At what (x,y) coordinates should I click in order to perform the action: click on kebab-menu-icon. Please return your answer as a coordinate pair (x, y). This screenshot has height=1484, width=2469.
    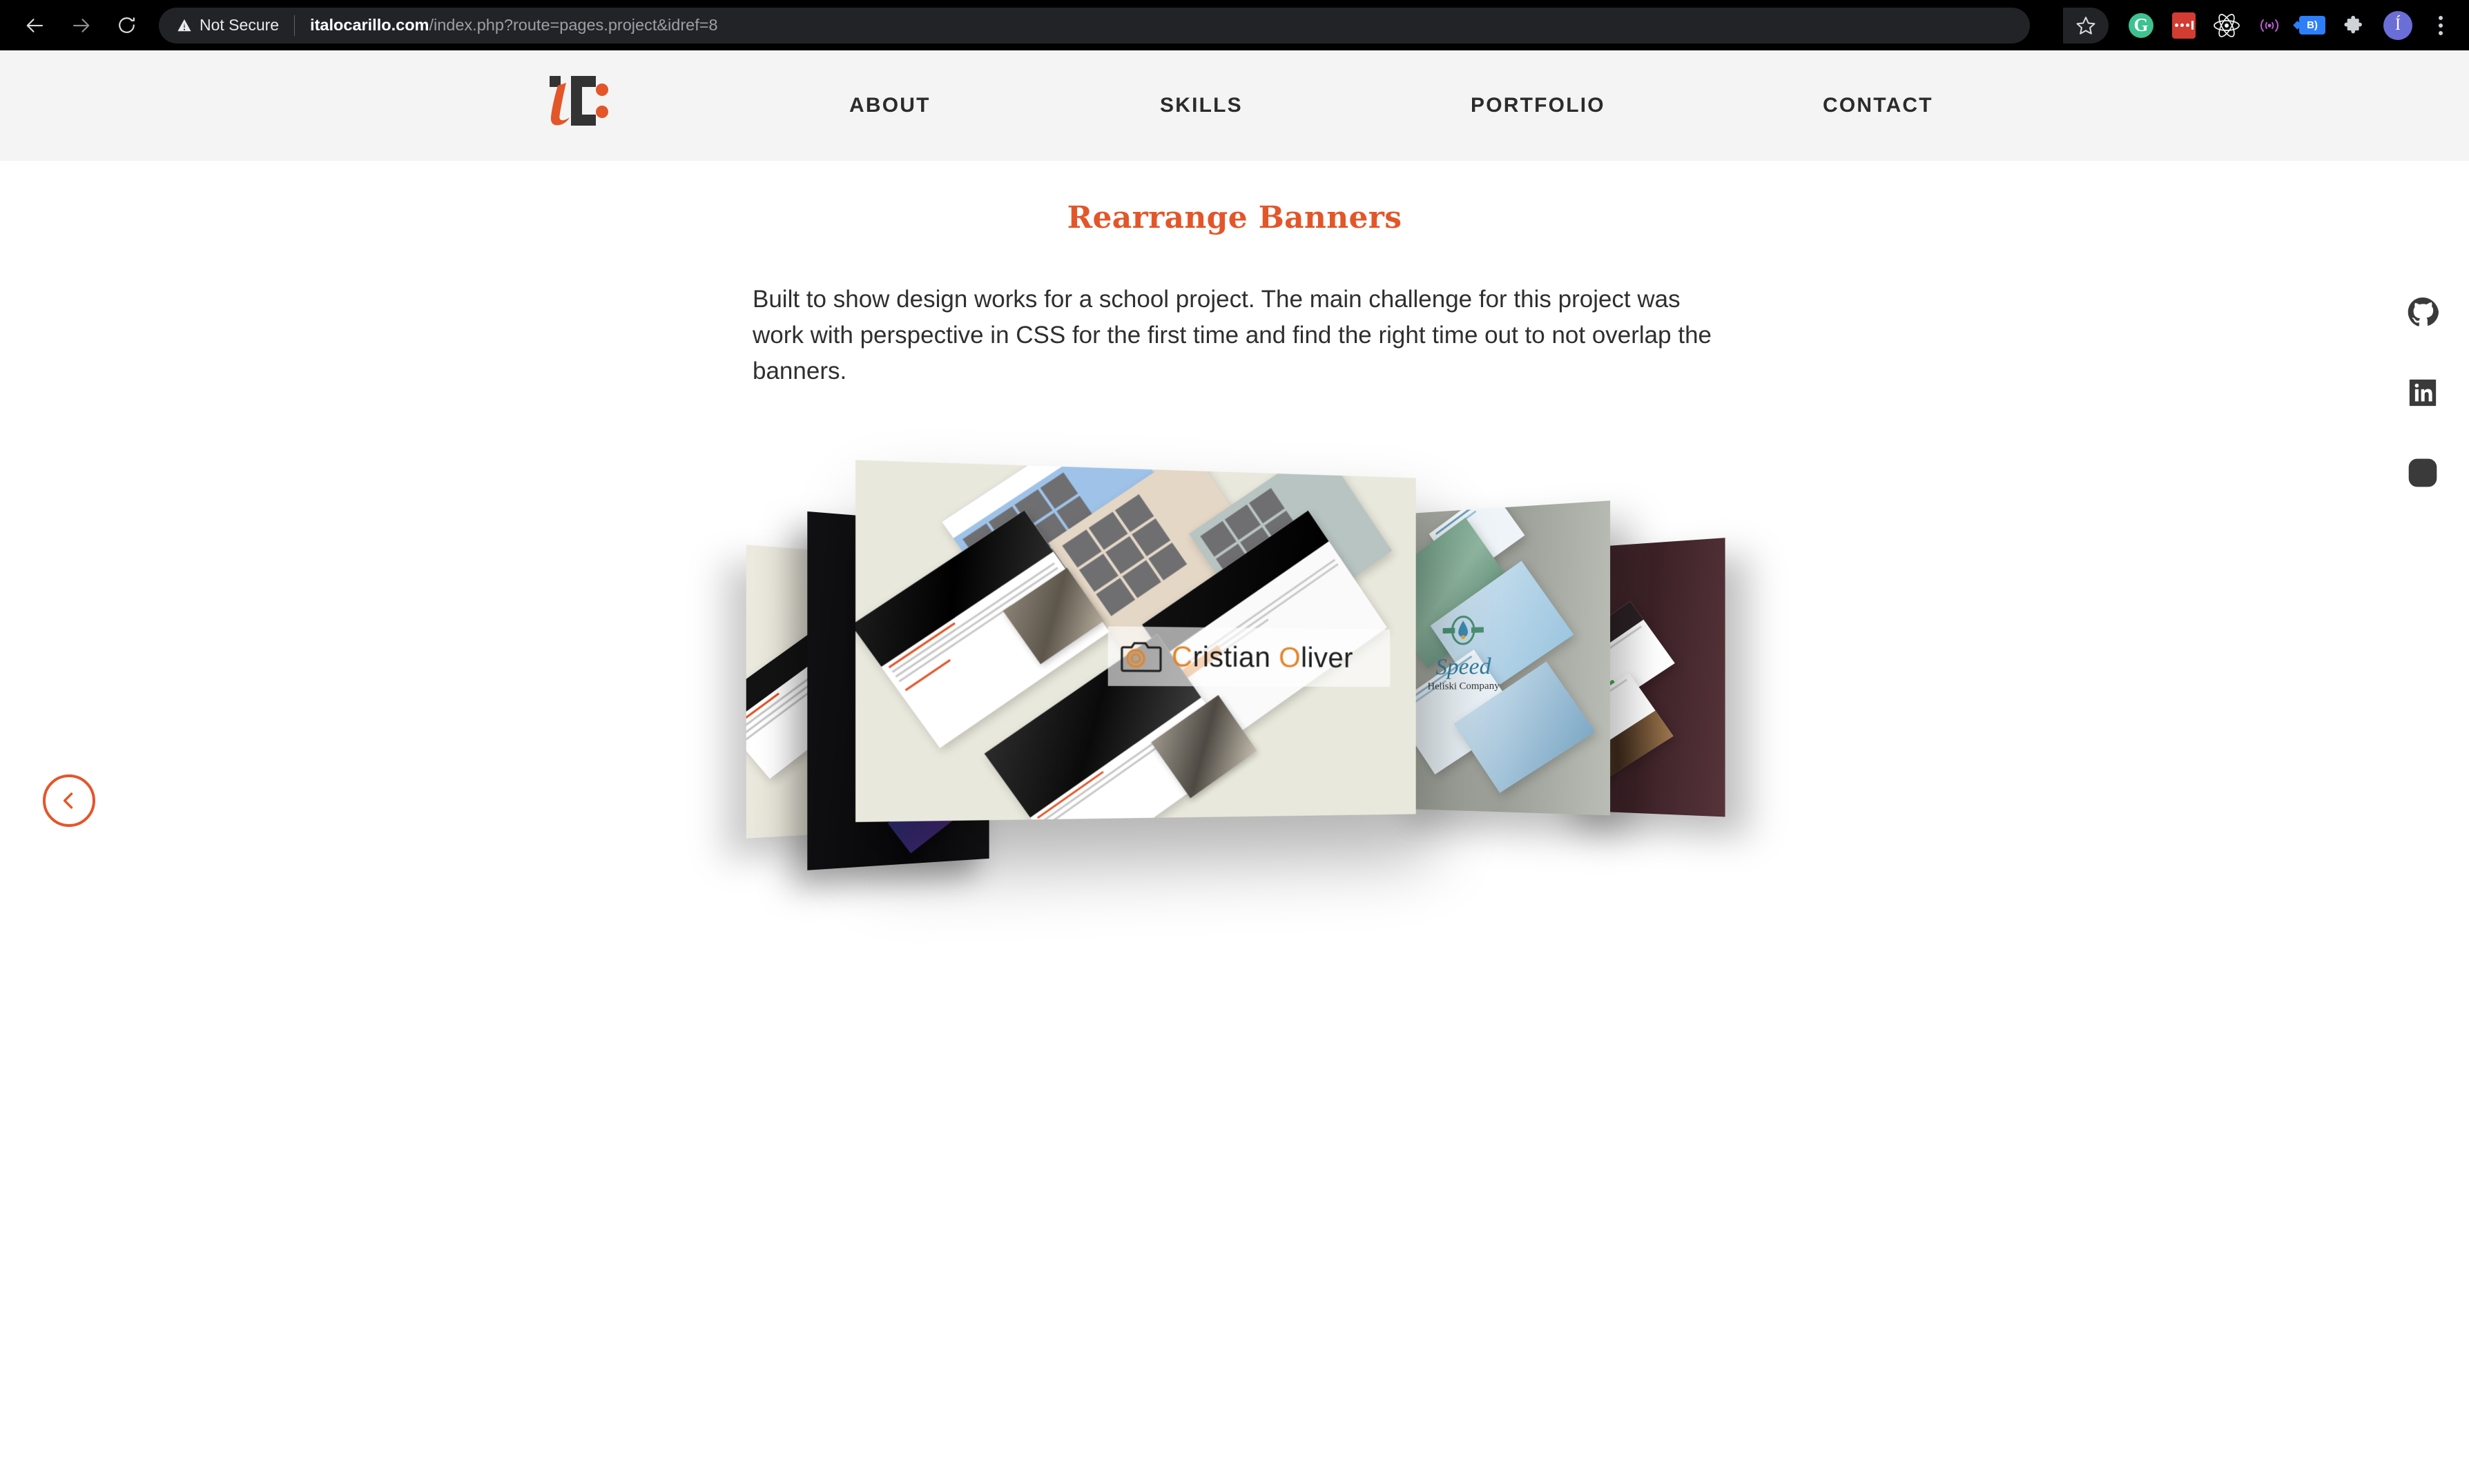
    Looking at the image, I should click on (2440, 26).